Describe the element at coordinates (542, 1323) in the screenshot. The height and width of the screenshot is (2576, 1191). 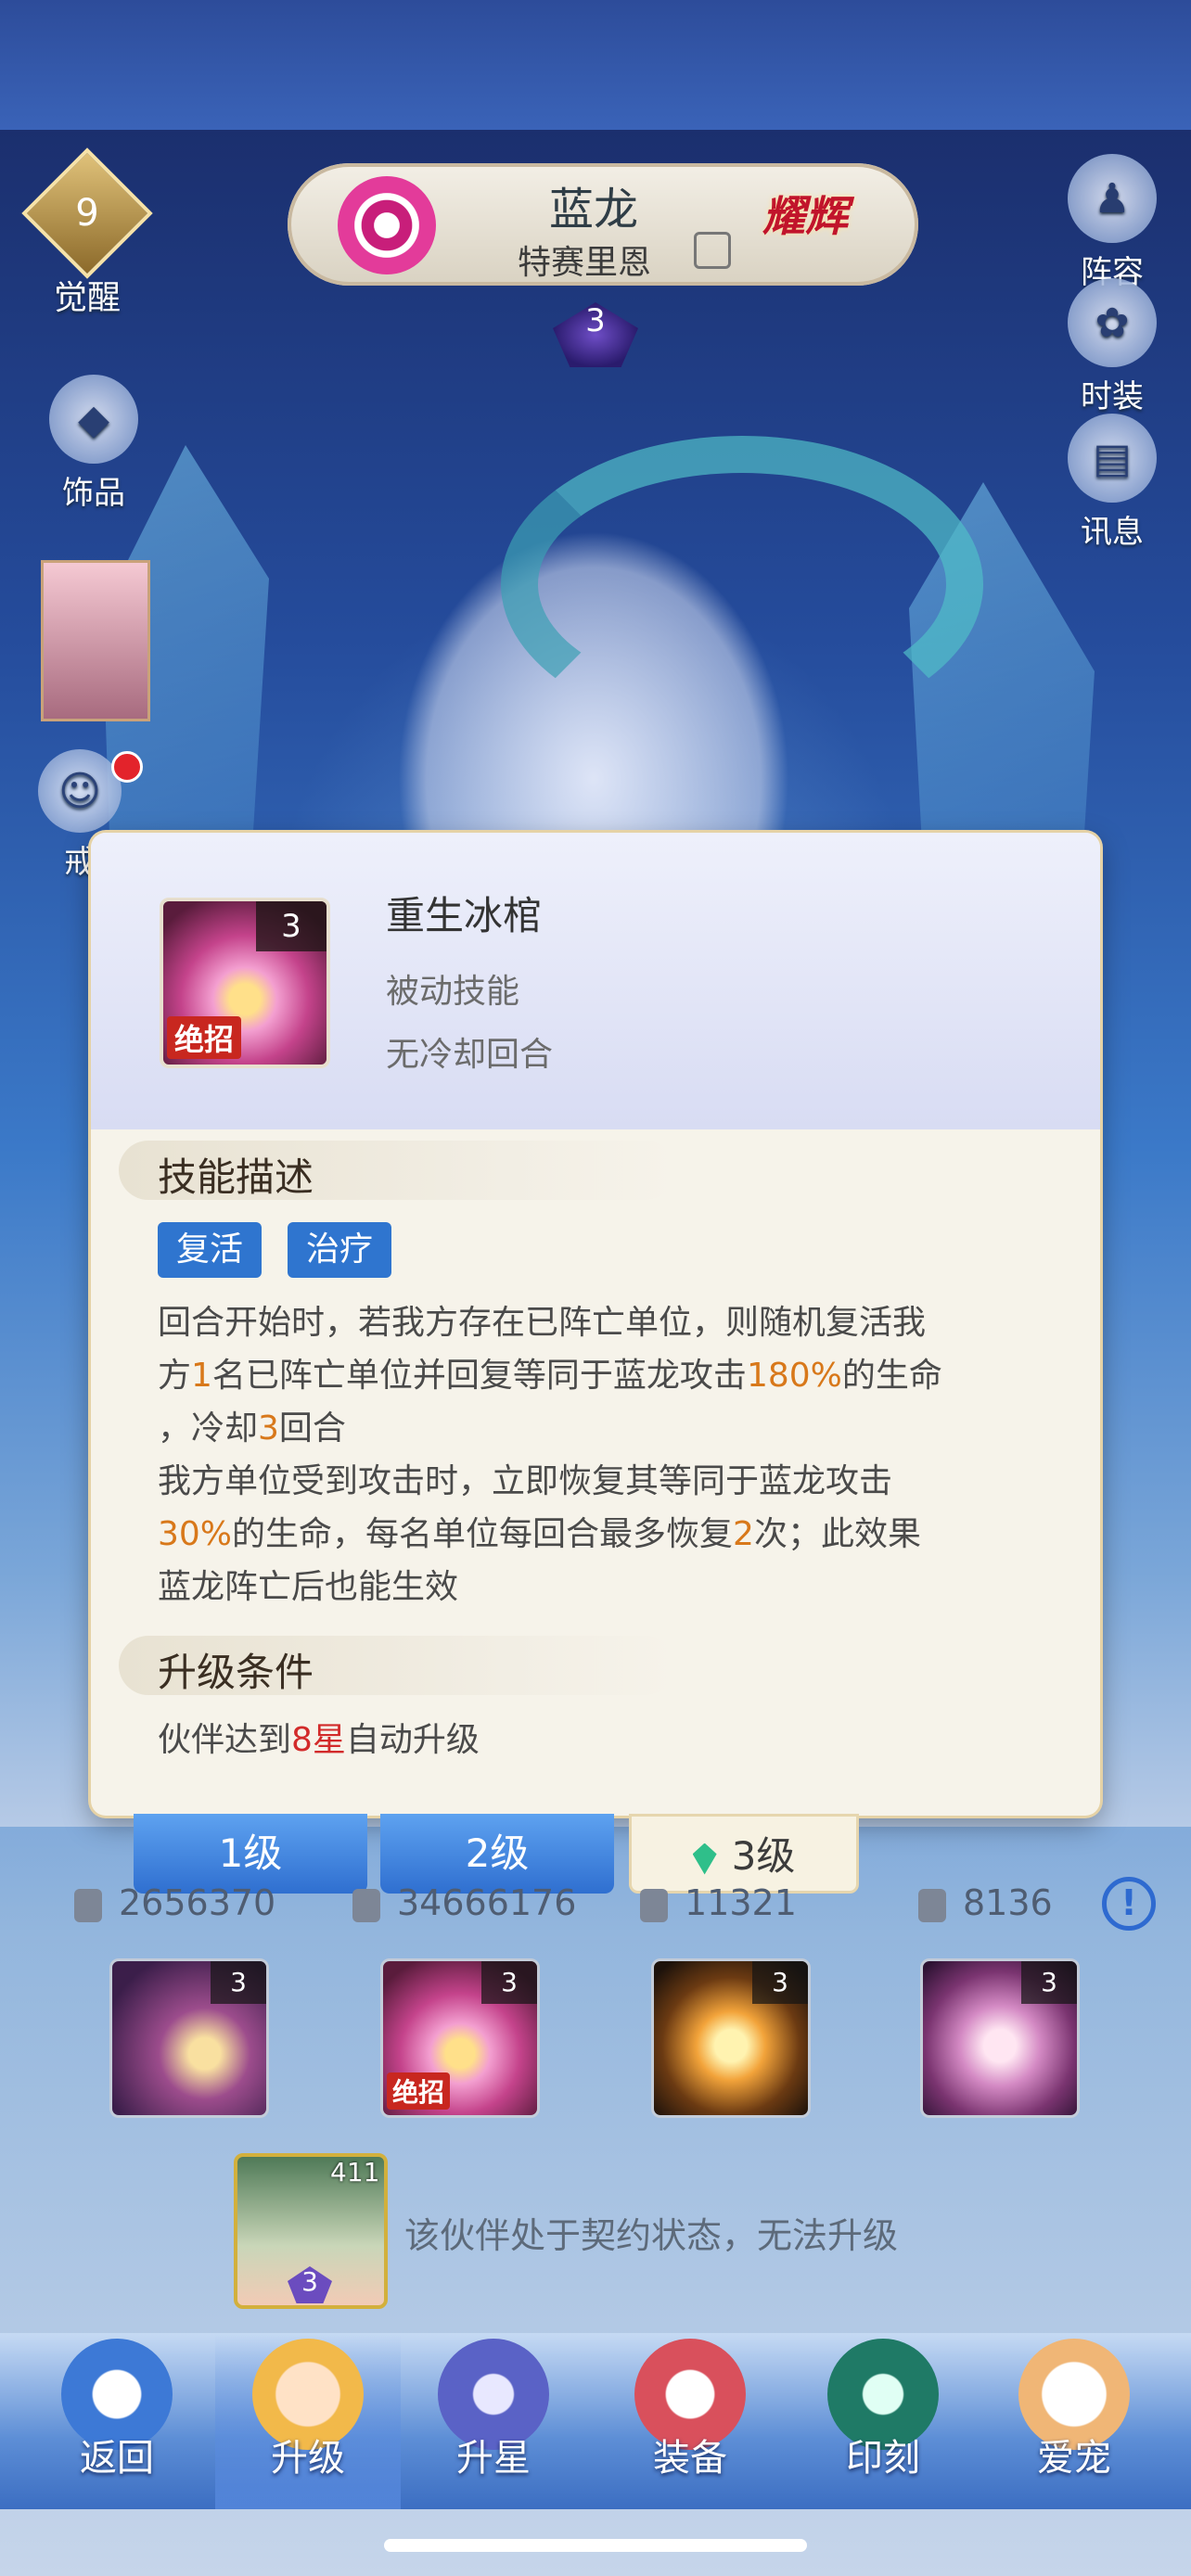
I see `desc-line: 回合开始时，若我方存在已阵亡单位，则随机复活我` at that location.